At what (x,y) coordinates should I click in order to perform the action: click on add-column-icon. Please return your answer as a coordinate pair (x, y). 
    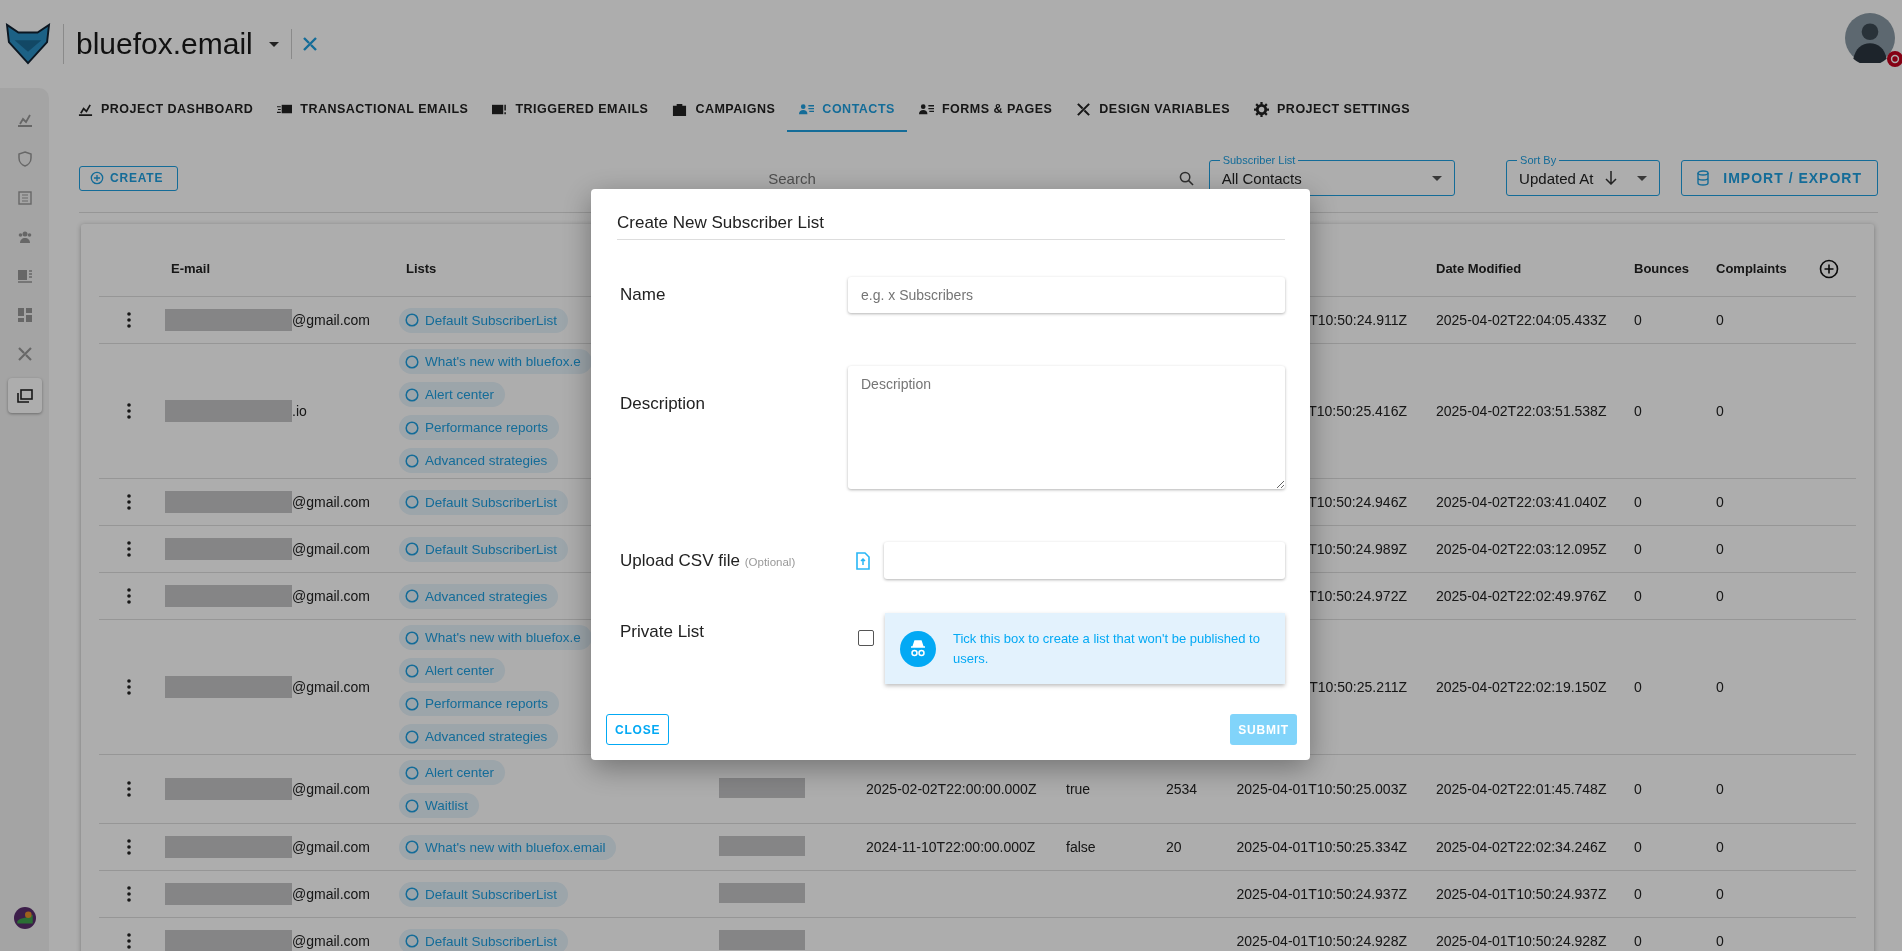
    Looking at the image, I should click on (1829, 268).